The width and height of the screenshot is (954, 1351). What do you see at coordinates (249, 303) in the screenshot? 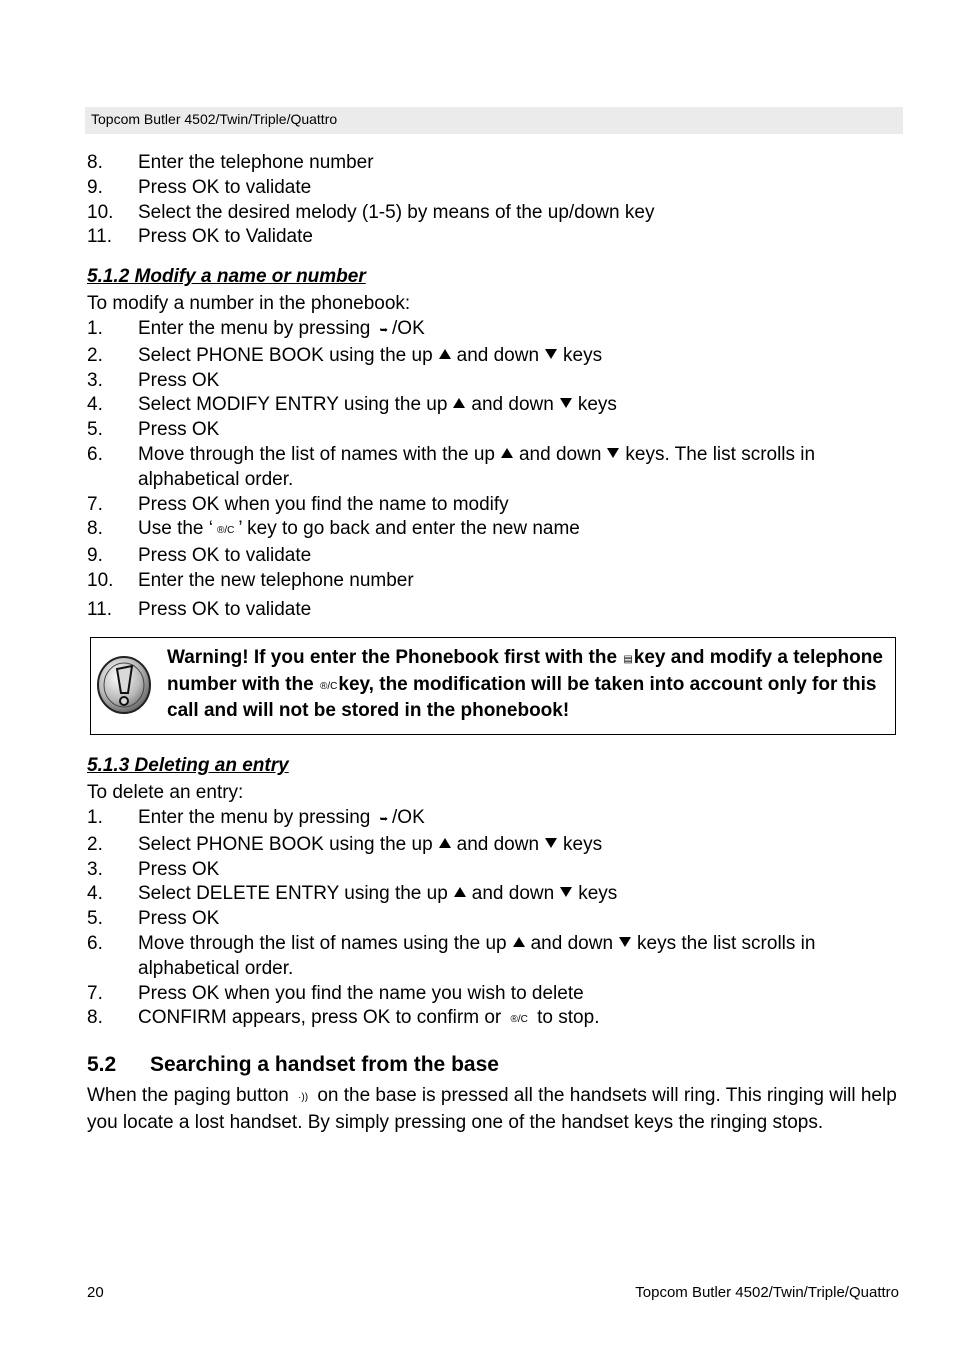
I see `modify-intro: To modify a number in the phonebook:` at bounding box center [249, 303].